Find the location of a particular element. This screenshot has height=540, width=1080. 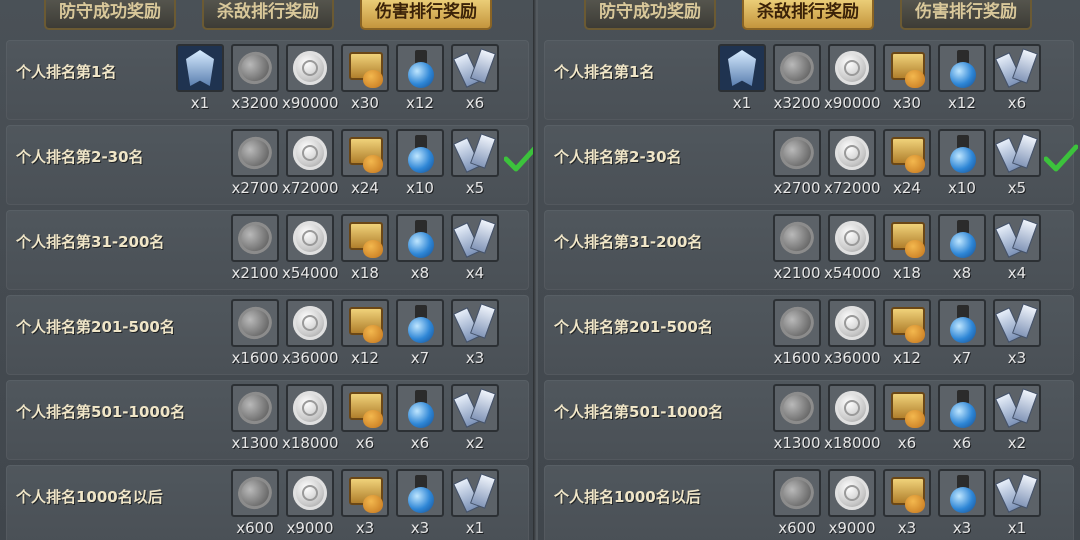

item-quantity: x12 is located at coordinates (365, 358).